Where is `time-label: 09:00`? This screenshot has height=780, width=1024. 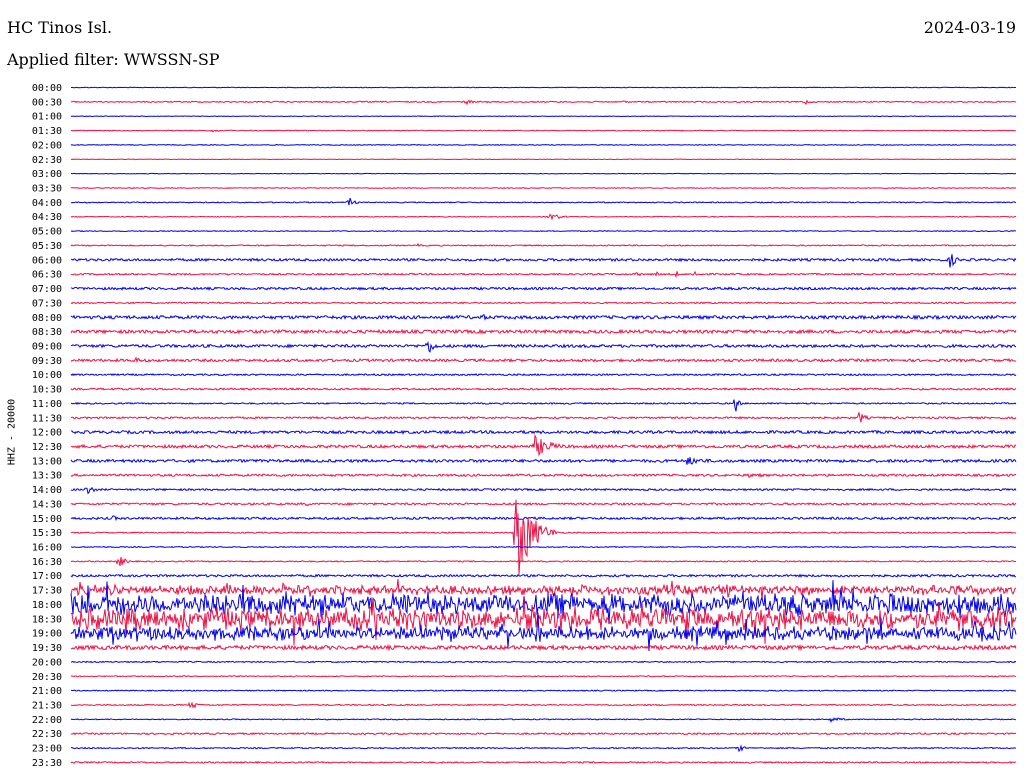
time-label: 09:00 is located at coordinates (47, 346).